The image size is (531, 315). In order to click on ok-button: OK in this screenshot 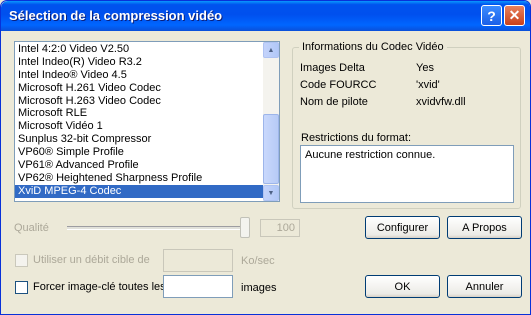, I will do `click(402, 286)`.